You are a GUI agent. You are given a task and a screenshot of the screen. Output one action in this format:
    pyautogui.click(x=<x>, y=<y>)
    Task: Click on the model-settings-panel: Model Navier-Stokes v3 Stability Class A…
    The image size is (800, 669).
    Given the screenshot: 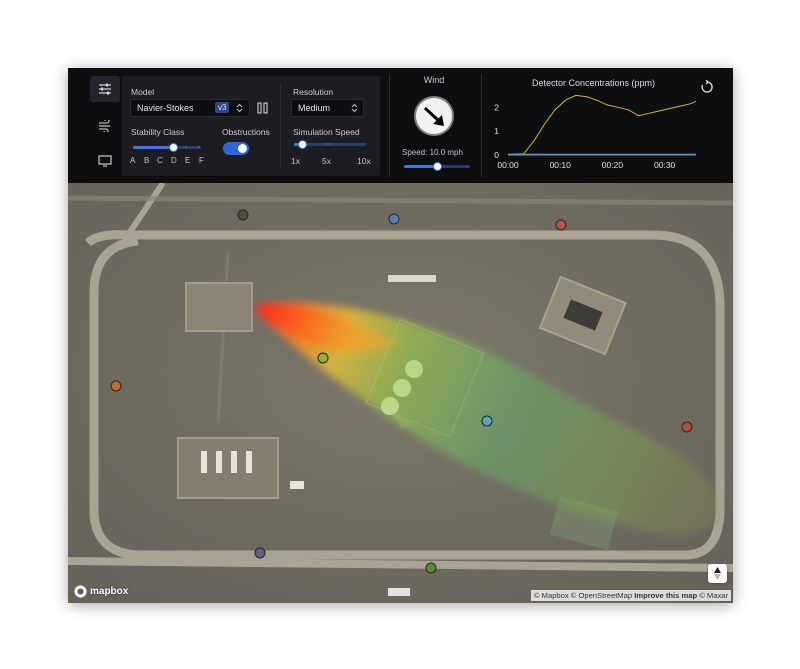 What is the action you would take?
    pyautogui.click(x=251, y=126)
    